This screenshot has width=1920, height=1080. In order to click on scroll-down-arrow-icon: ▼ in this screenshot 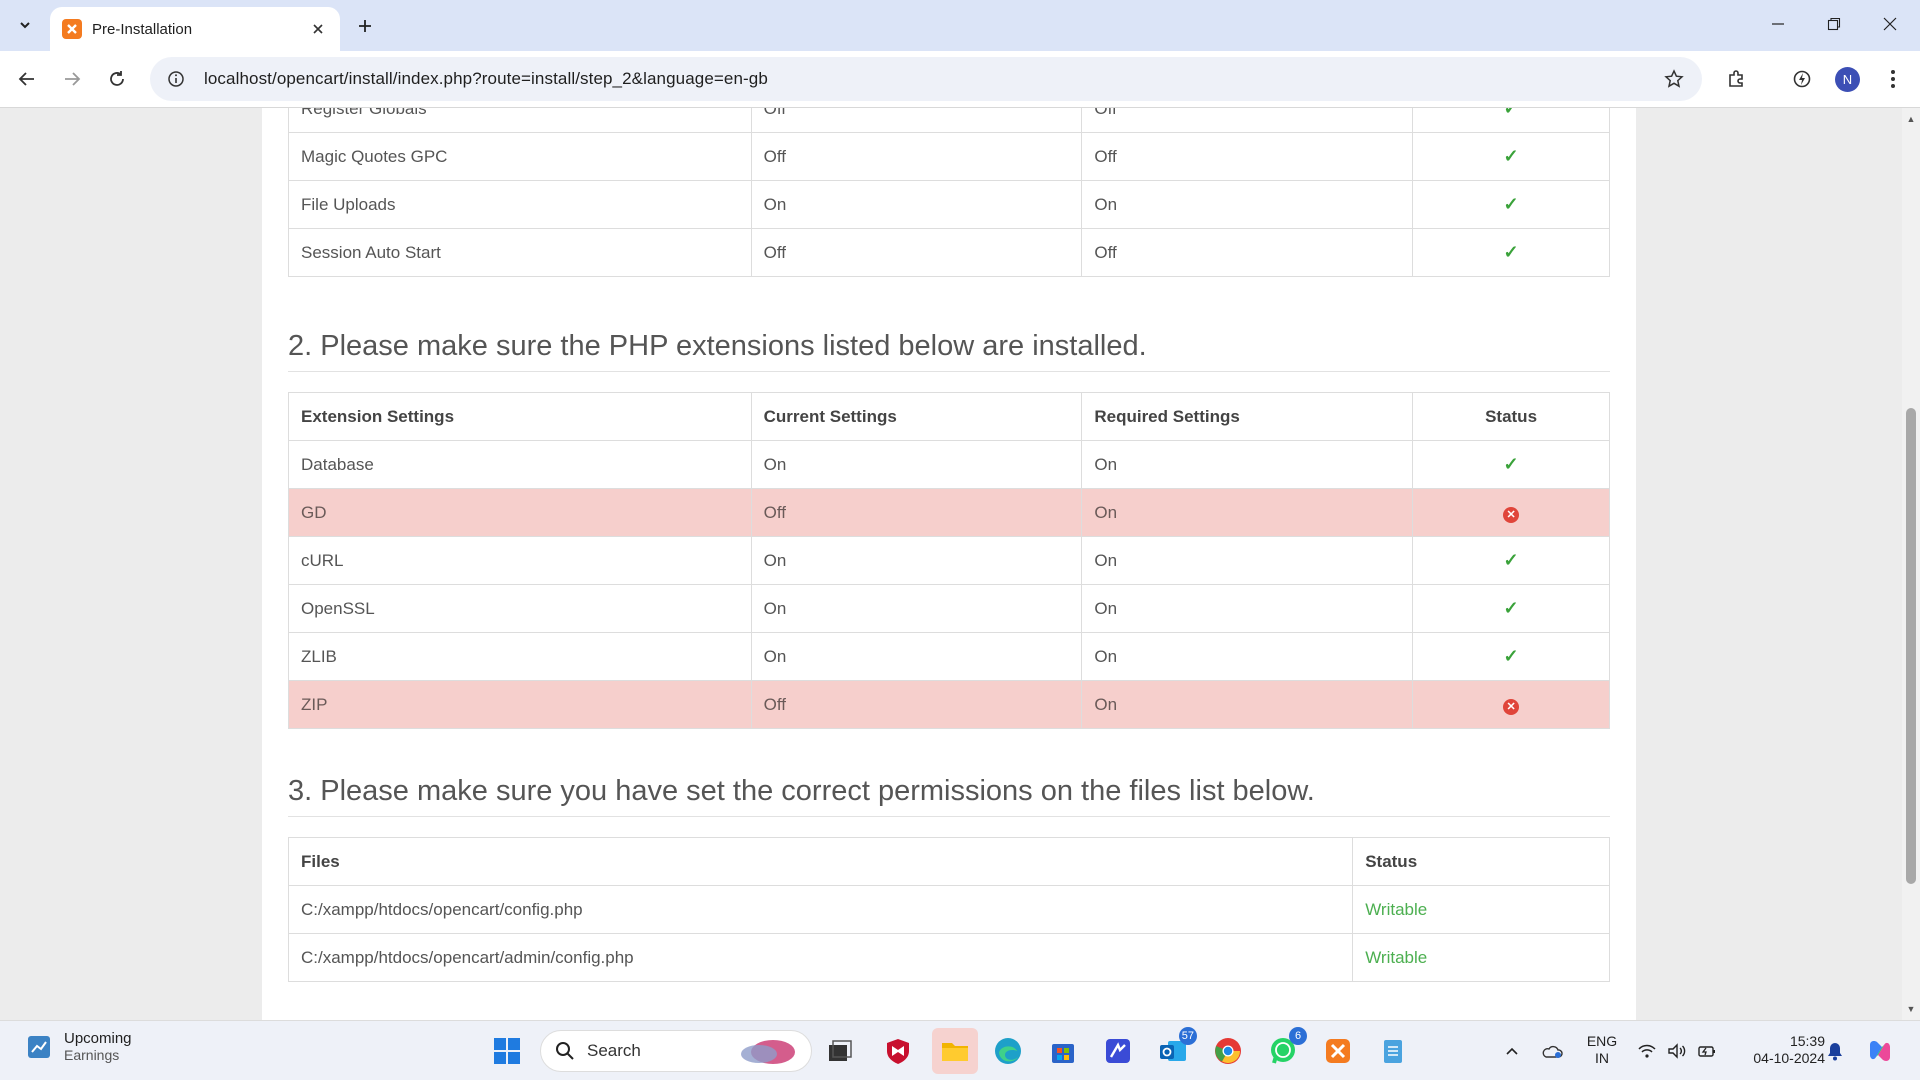, I will do `click(1911, 1009)`.